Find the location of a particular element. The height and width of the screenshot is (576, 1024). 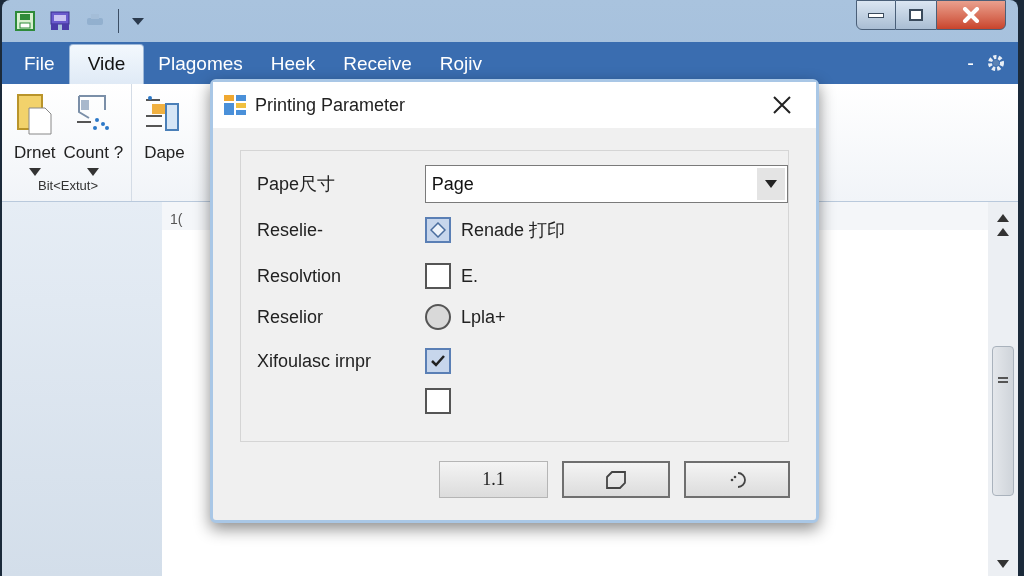

dialog-title: Printing Parameter is located at coordinates (330, 105).